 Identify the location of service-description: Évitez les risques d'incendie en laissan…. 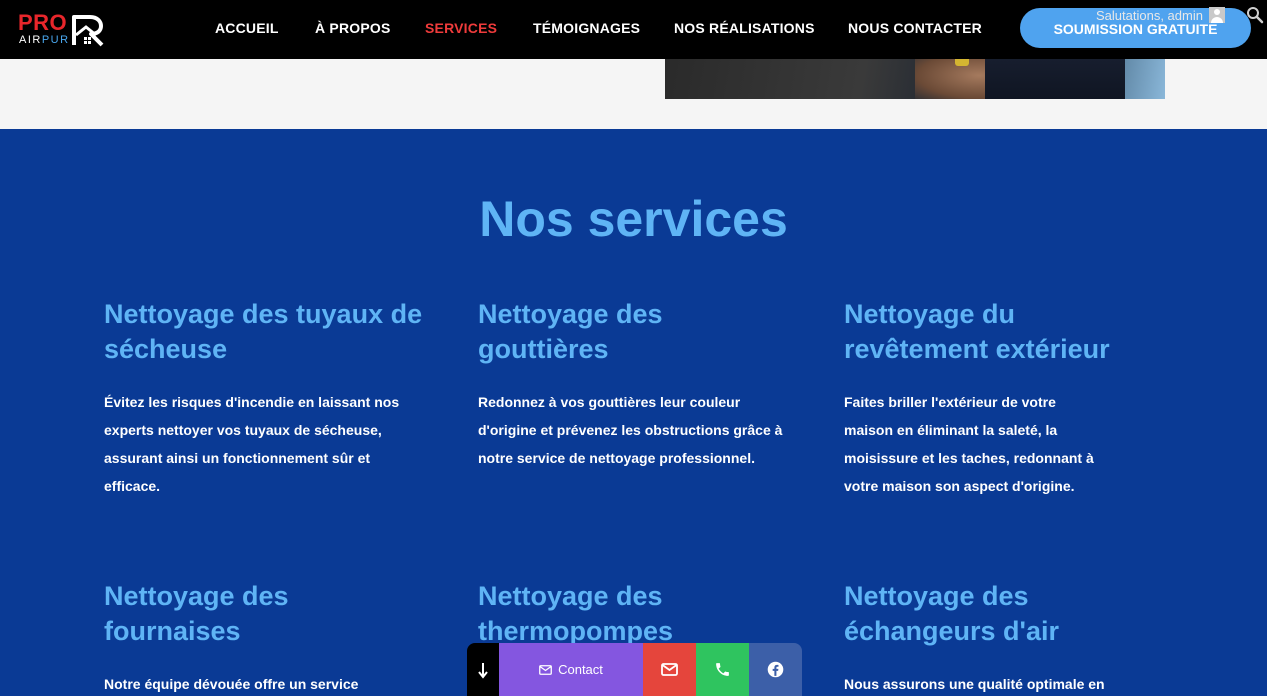
(252, 444).